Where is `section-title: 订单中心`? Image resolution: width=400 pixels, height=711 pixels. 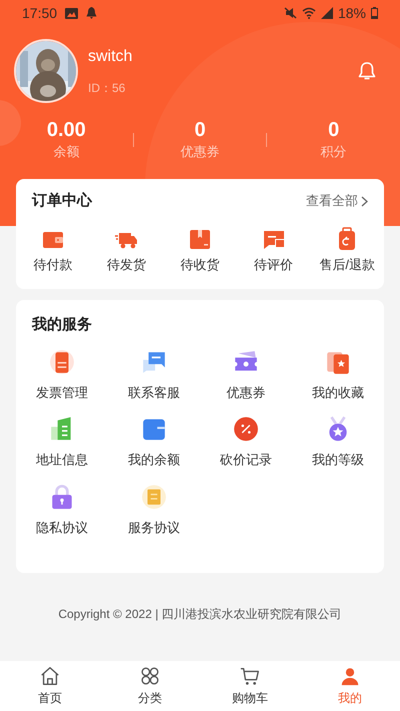 section-title: 订单中心 is located at coordinates (62, 200).